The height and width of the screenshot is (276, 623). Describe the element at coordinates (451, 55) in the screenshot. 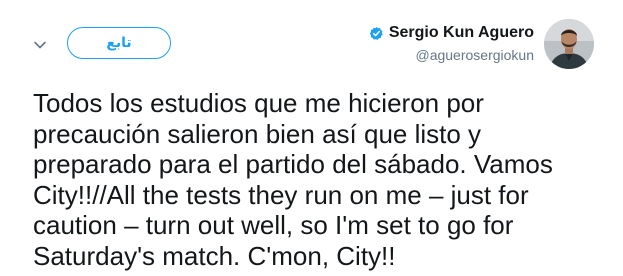

I see `author-handle: @aguerosergiokun` at that location.